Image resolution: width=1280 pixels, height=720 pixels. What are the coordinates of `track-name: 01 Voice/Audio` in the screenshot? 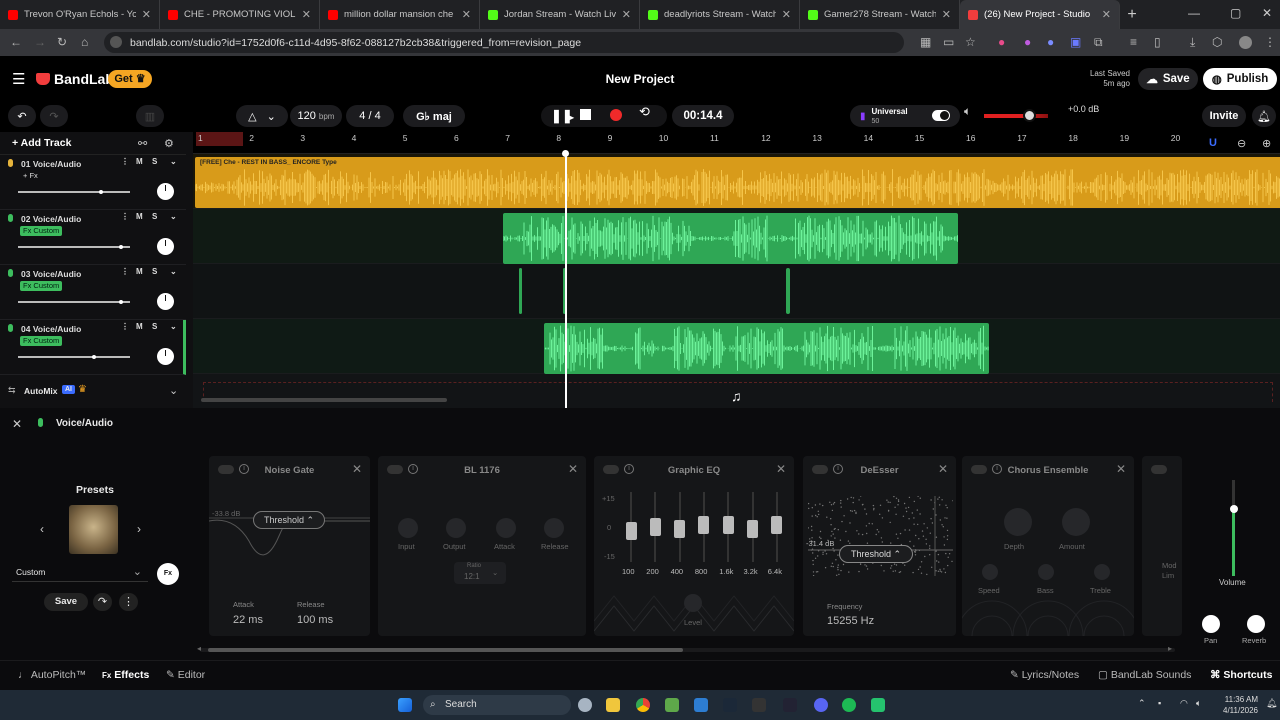 It's located at (51, 164).